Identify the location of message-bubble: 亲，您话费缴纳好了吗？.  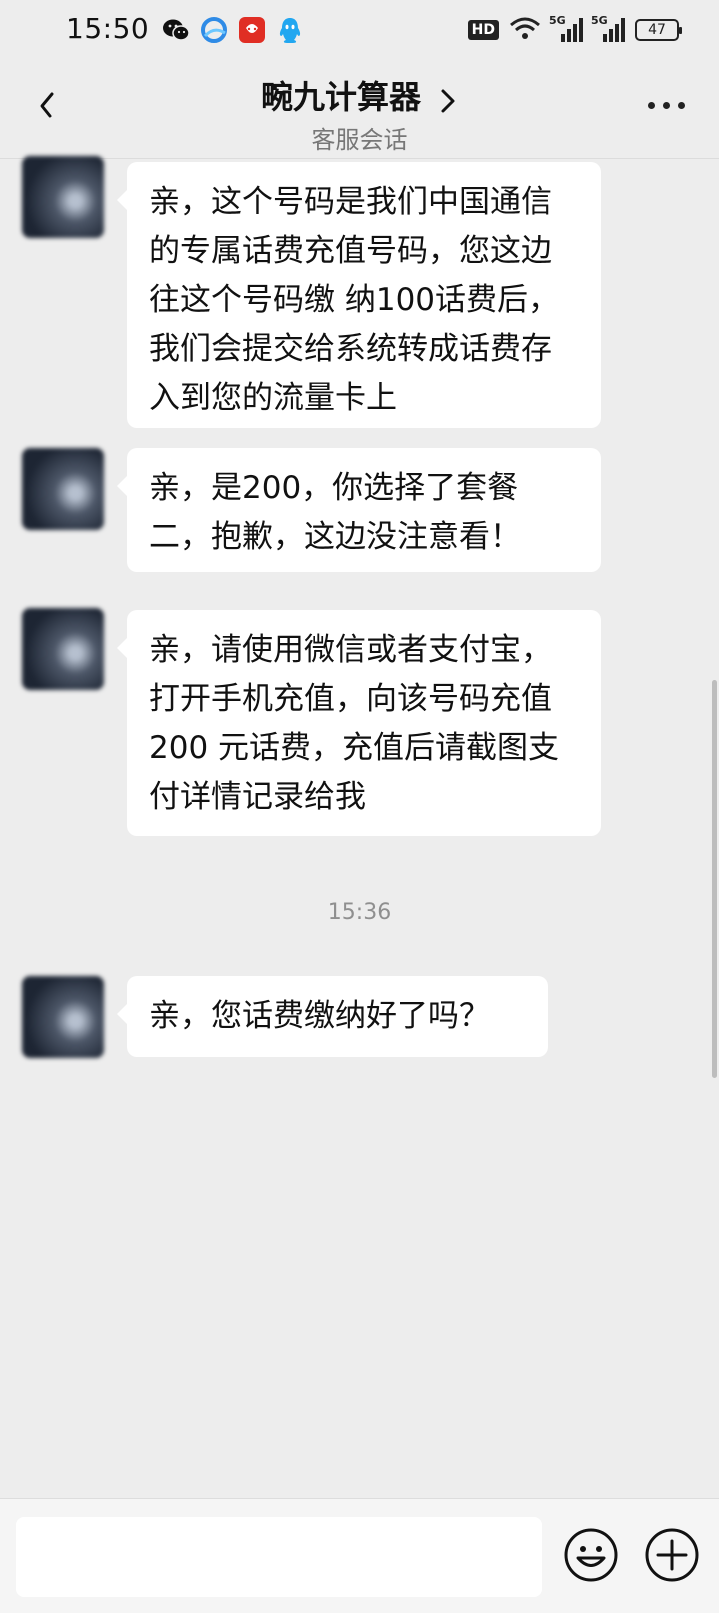
(332, 1016).